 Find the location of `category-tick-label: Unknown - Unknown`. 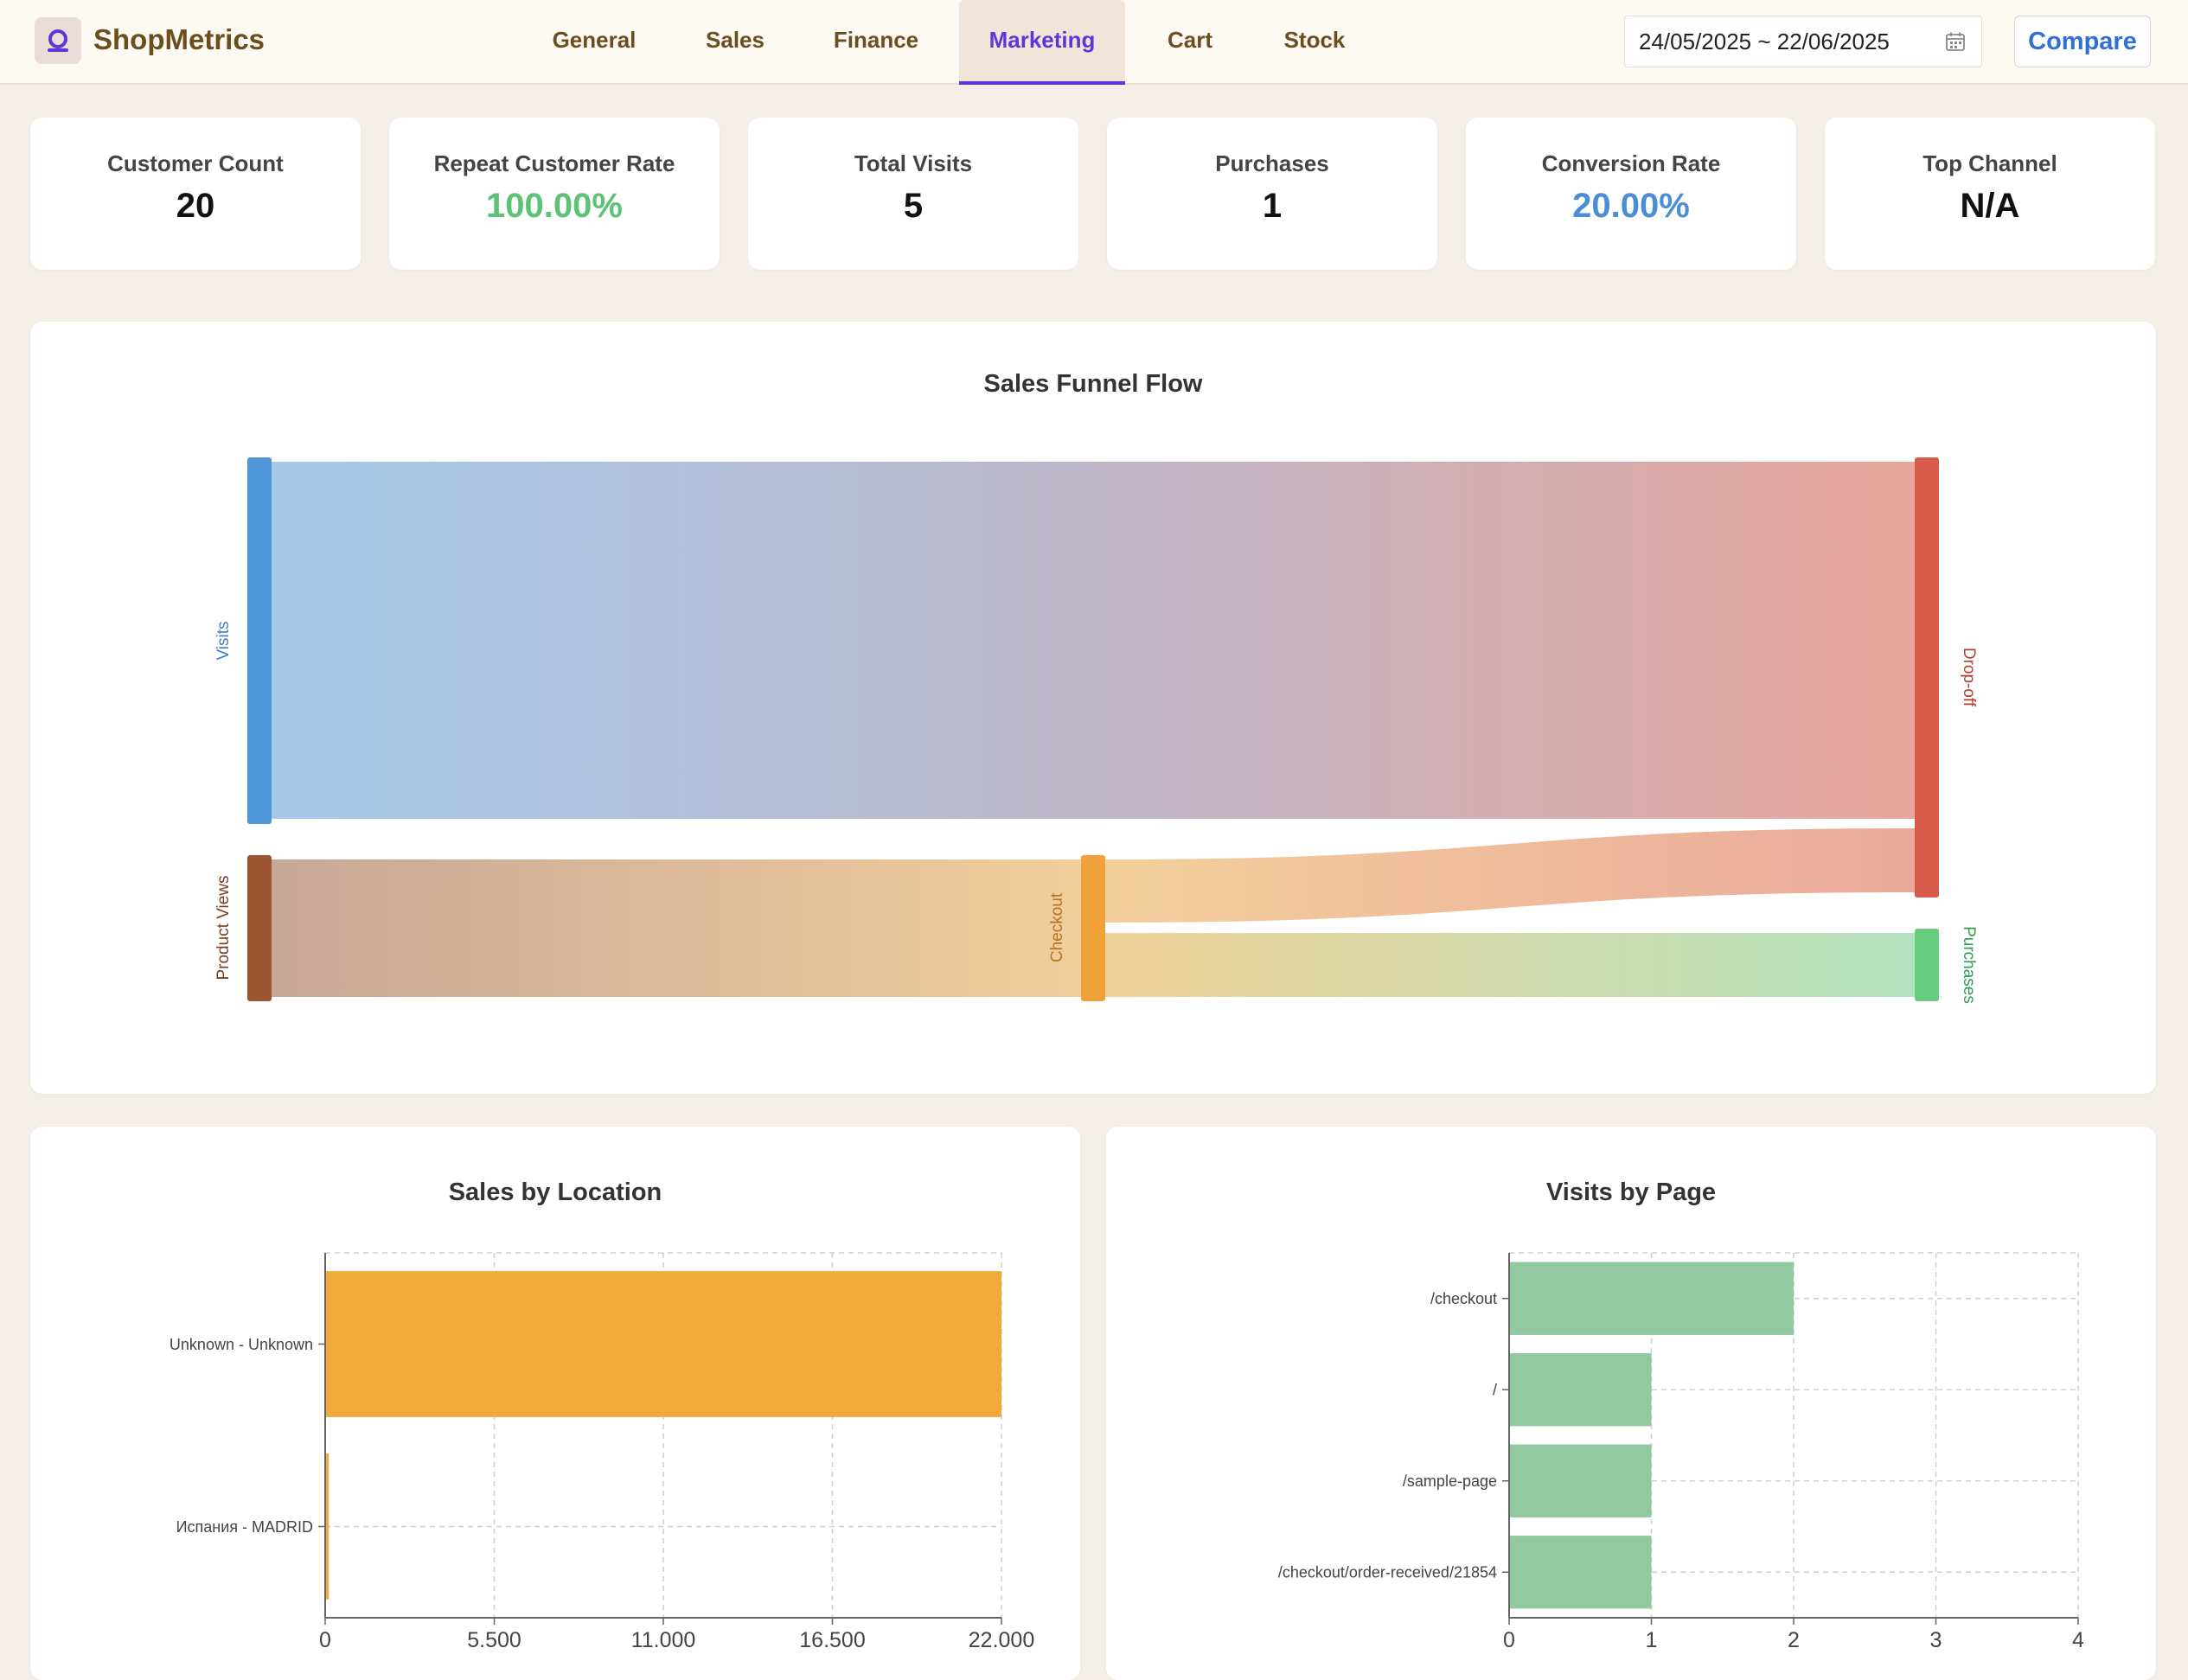

category-tick-label: Unknown - Unknown is located at coordinates (242, 1344).